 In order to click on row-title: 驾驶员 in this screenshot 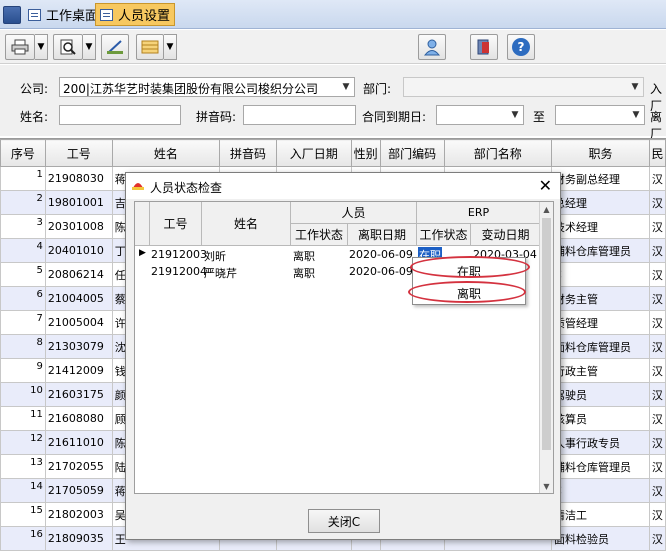, I will do `click(600, 394)`.